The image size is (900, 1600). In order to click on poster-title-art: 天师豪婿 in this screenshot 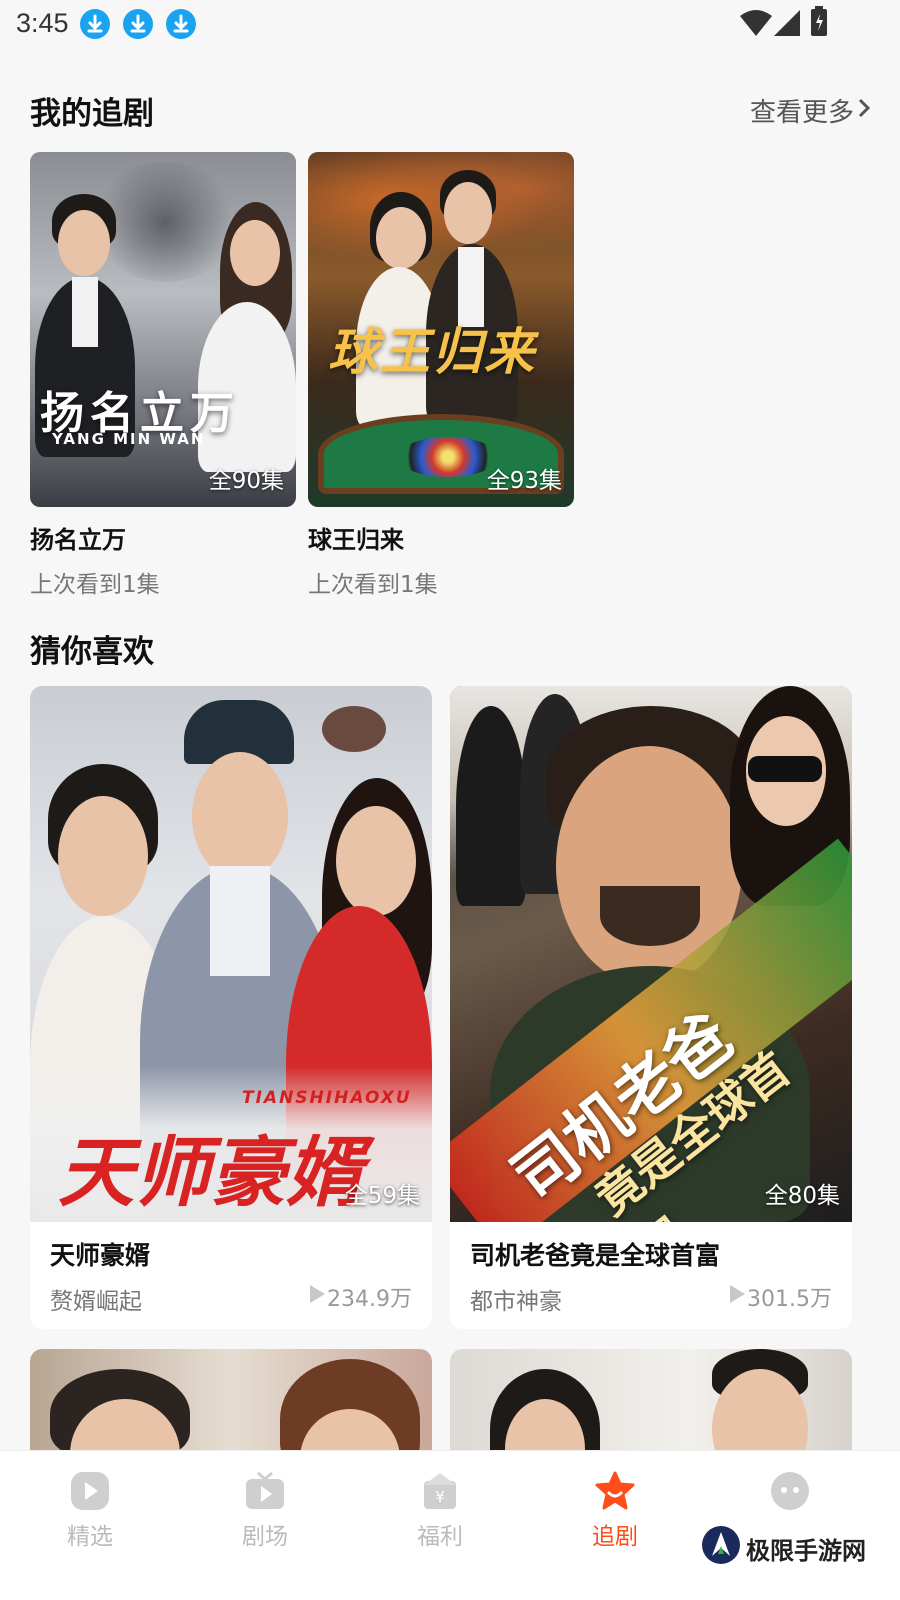, I will do `click(210, 1172)`.